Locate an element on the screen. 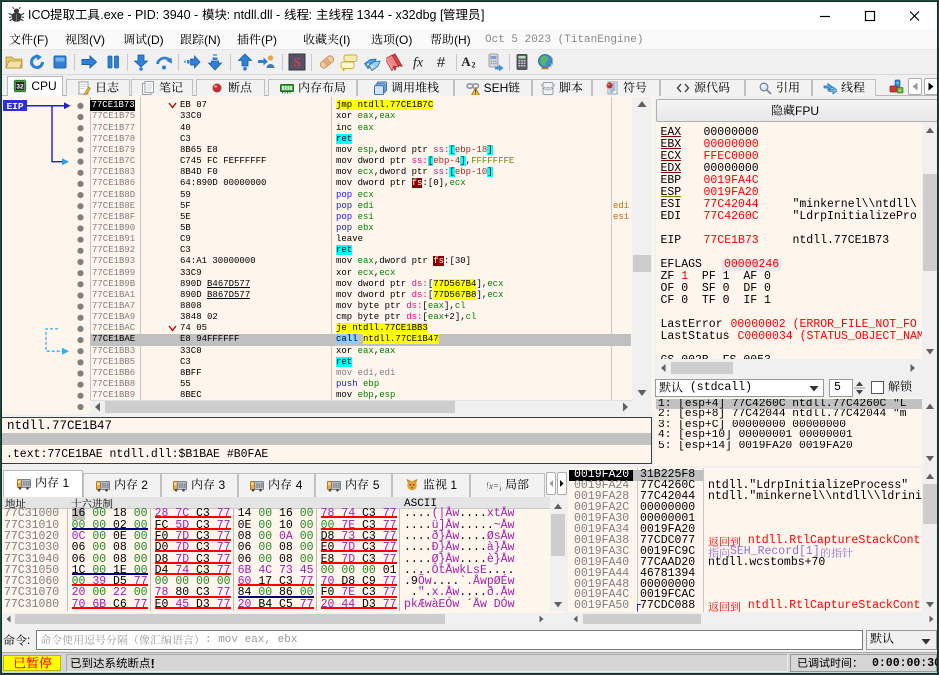  svg-text: <o> is located at coordinates (548, 89).